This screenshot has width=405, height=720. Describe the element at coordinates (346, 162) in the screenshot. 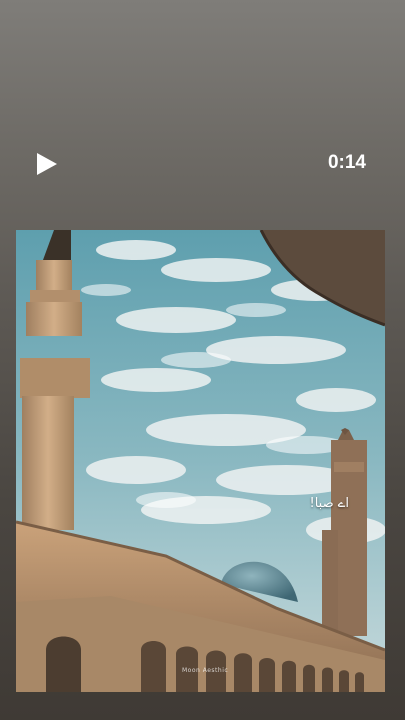

I see `video-timestamp: 0:14` at that location.